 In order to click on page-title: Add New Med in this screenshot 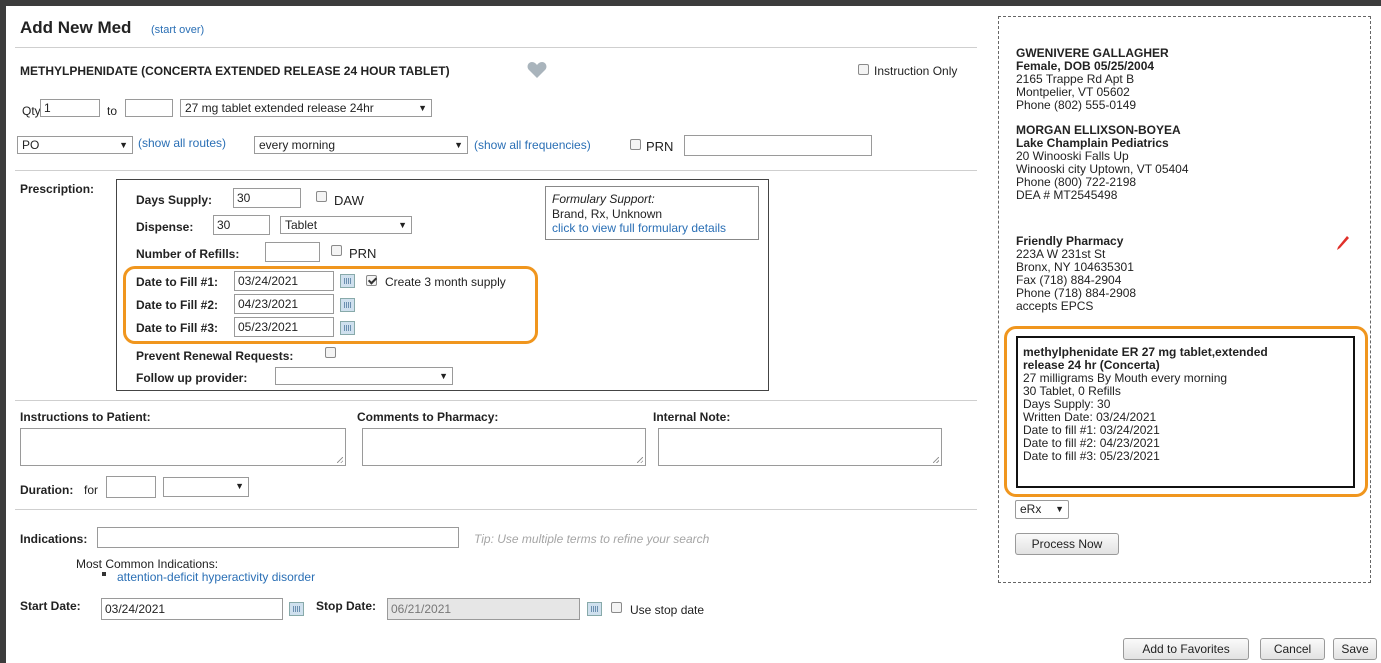, I will do `click(76, 27)`.